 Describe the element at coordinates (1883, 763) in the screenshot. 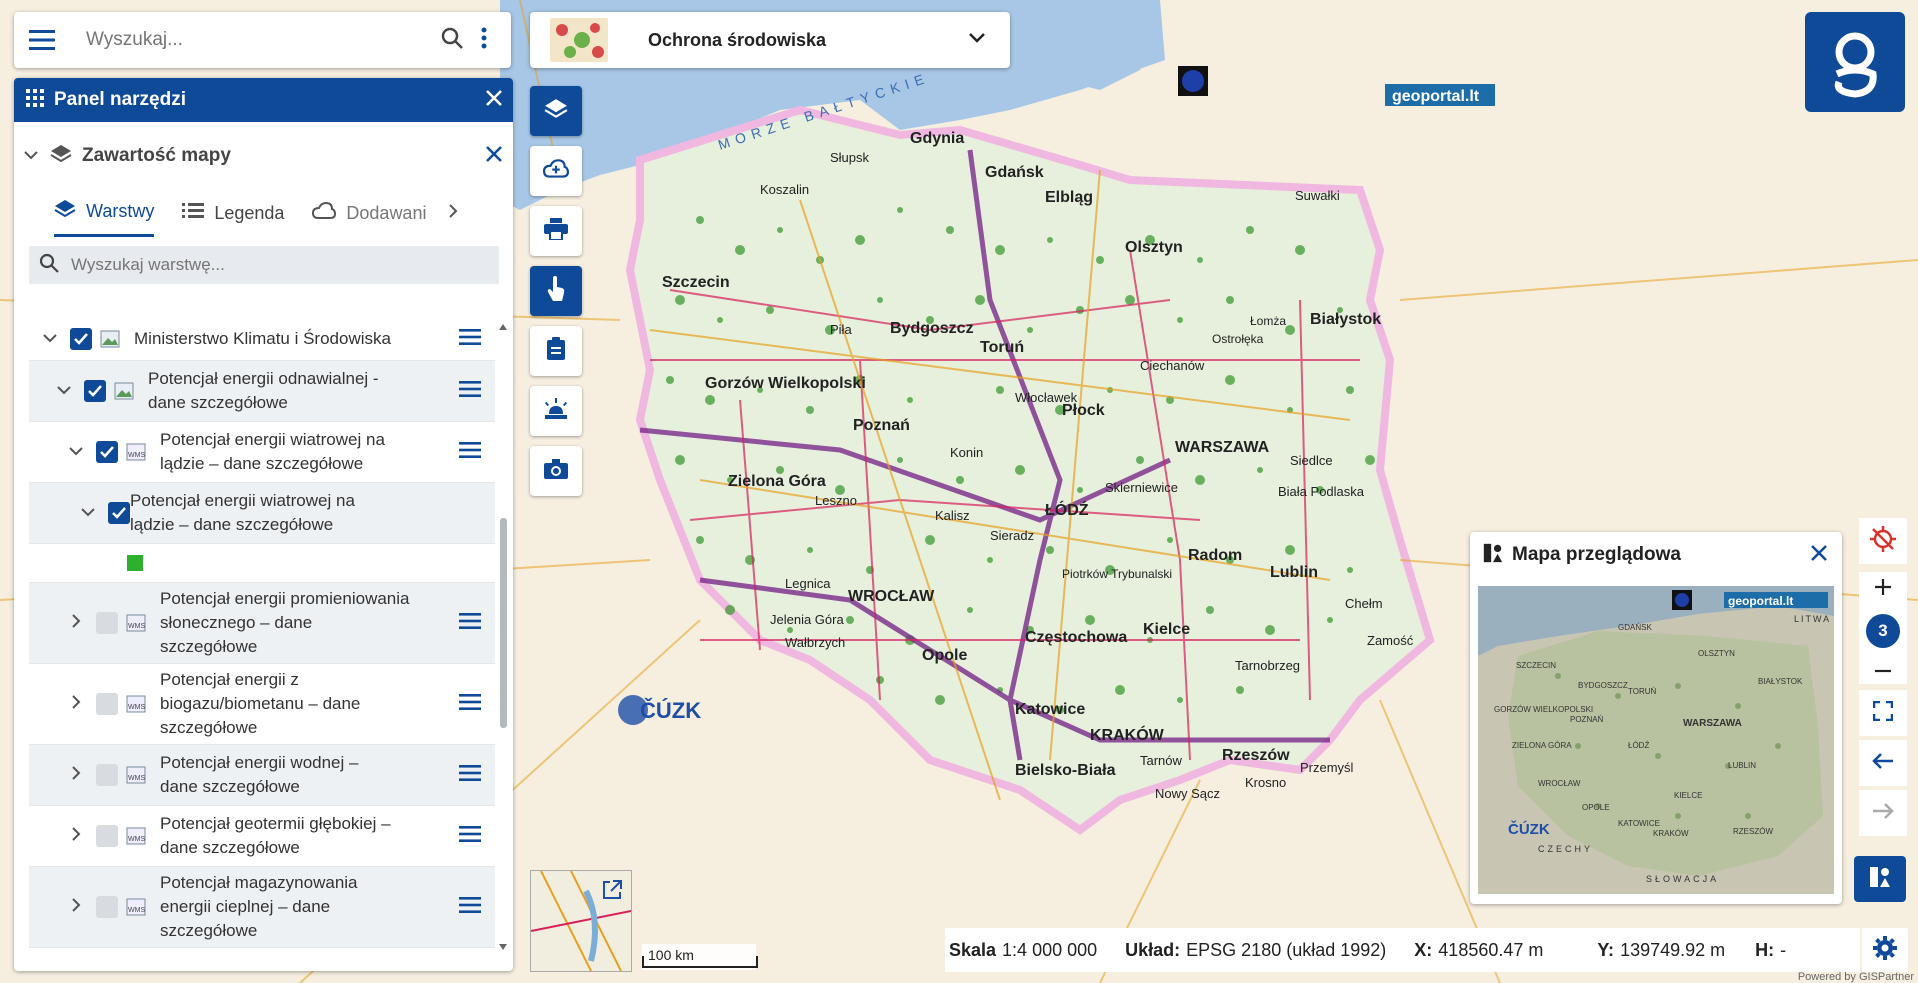

I see `previous-extent-button` at that location.